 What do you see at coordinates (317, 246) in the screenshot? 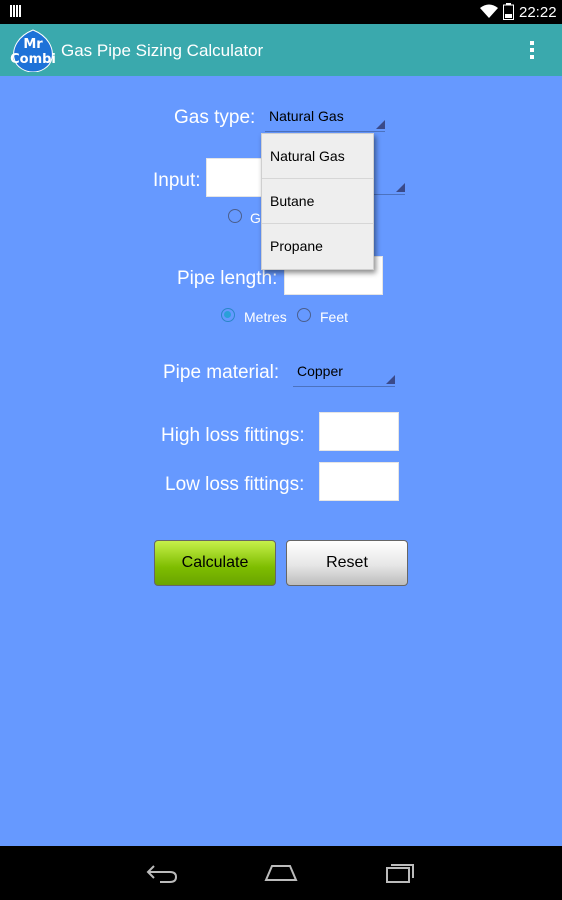
I see `dropdown-option-propane: Propane` at bounding box center [317, 246].